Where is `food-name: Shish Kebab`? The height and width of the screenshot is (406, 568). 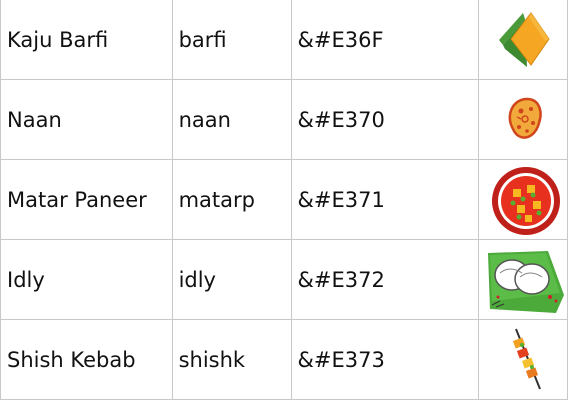
food-name: Shish Kebab is located at coordinates (86, 359).